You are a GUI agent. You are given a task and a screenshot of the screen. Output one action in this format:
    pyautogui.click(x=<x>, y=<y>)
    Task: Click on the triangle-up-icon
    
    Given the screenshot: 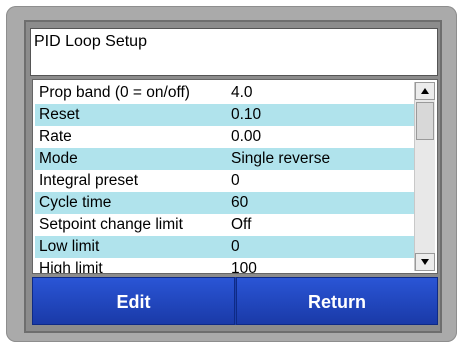 What is the action you would take?
    pyautogui.click(x=425, y=91)
    